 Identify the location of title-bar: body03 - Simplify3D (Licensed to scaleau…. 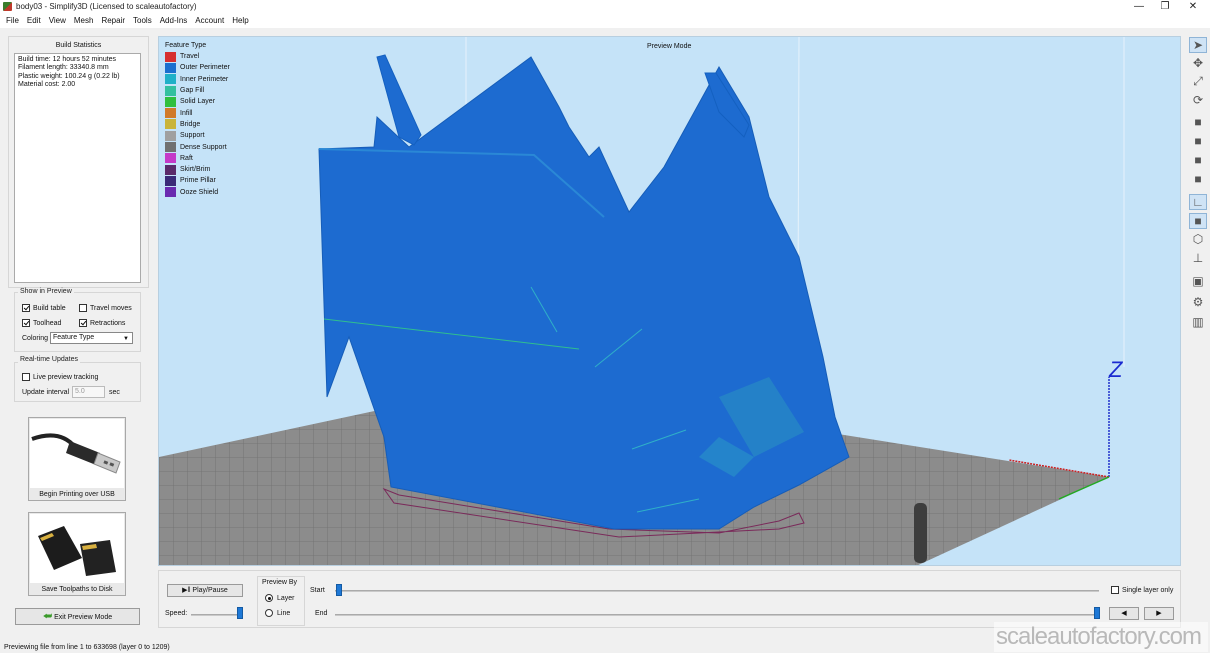
(605, 7).